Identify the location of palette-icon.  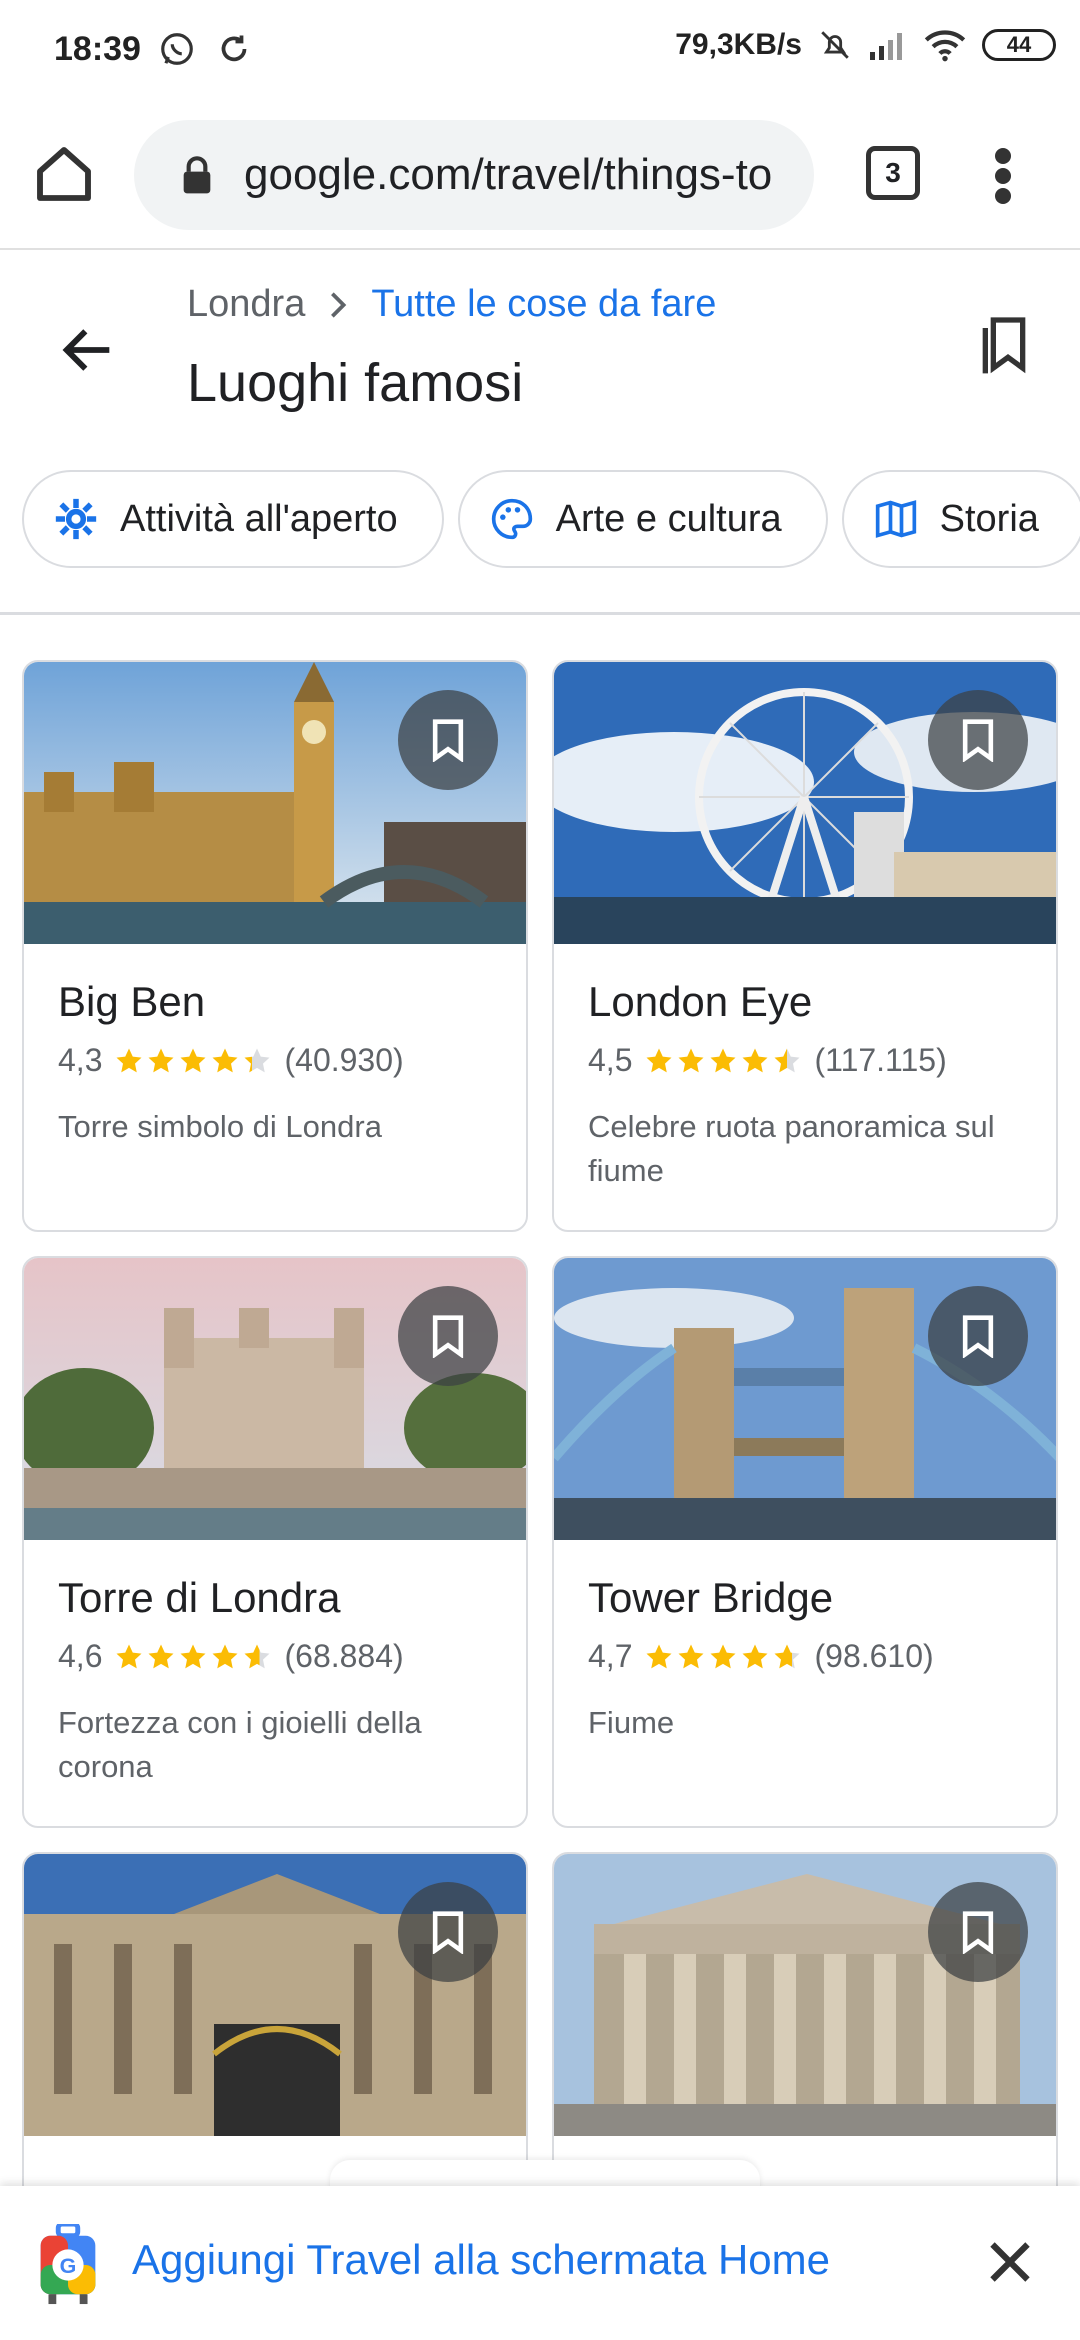
(511, 519).